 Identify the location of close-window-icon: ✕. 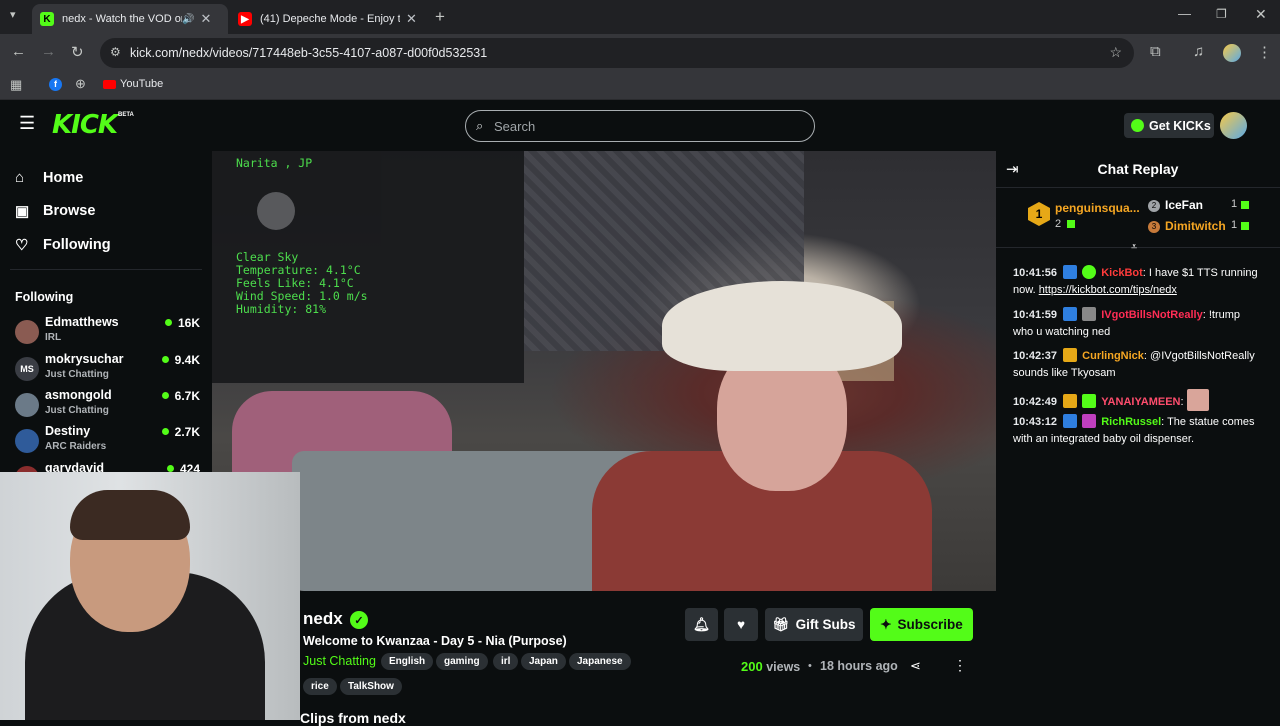
(1261, 14).